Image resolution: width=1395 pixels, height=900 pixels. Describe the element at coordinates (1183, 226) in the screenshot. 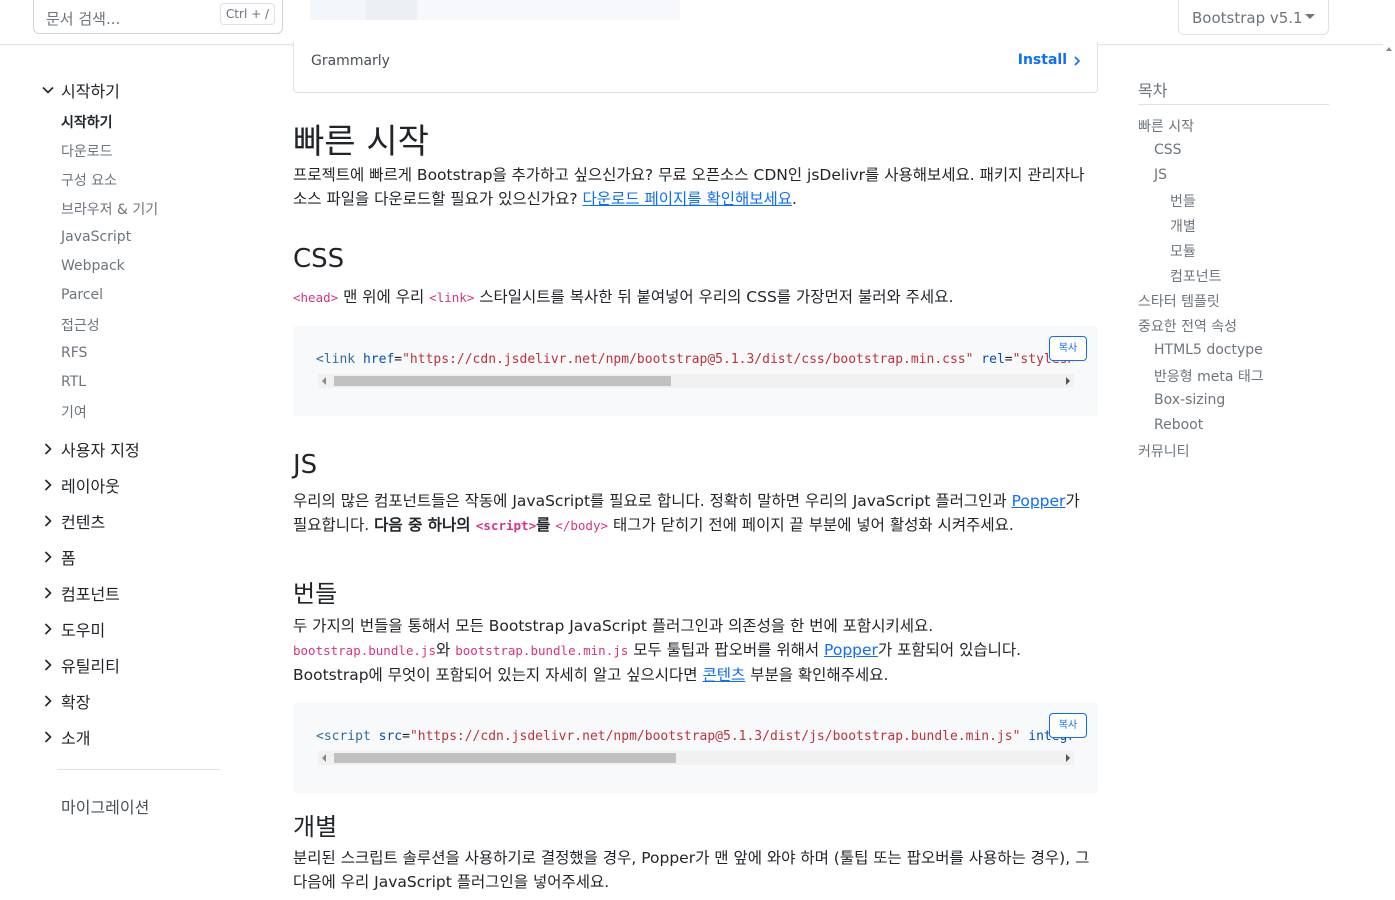

I see `toc-item-separate: 개별` at that location.